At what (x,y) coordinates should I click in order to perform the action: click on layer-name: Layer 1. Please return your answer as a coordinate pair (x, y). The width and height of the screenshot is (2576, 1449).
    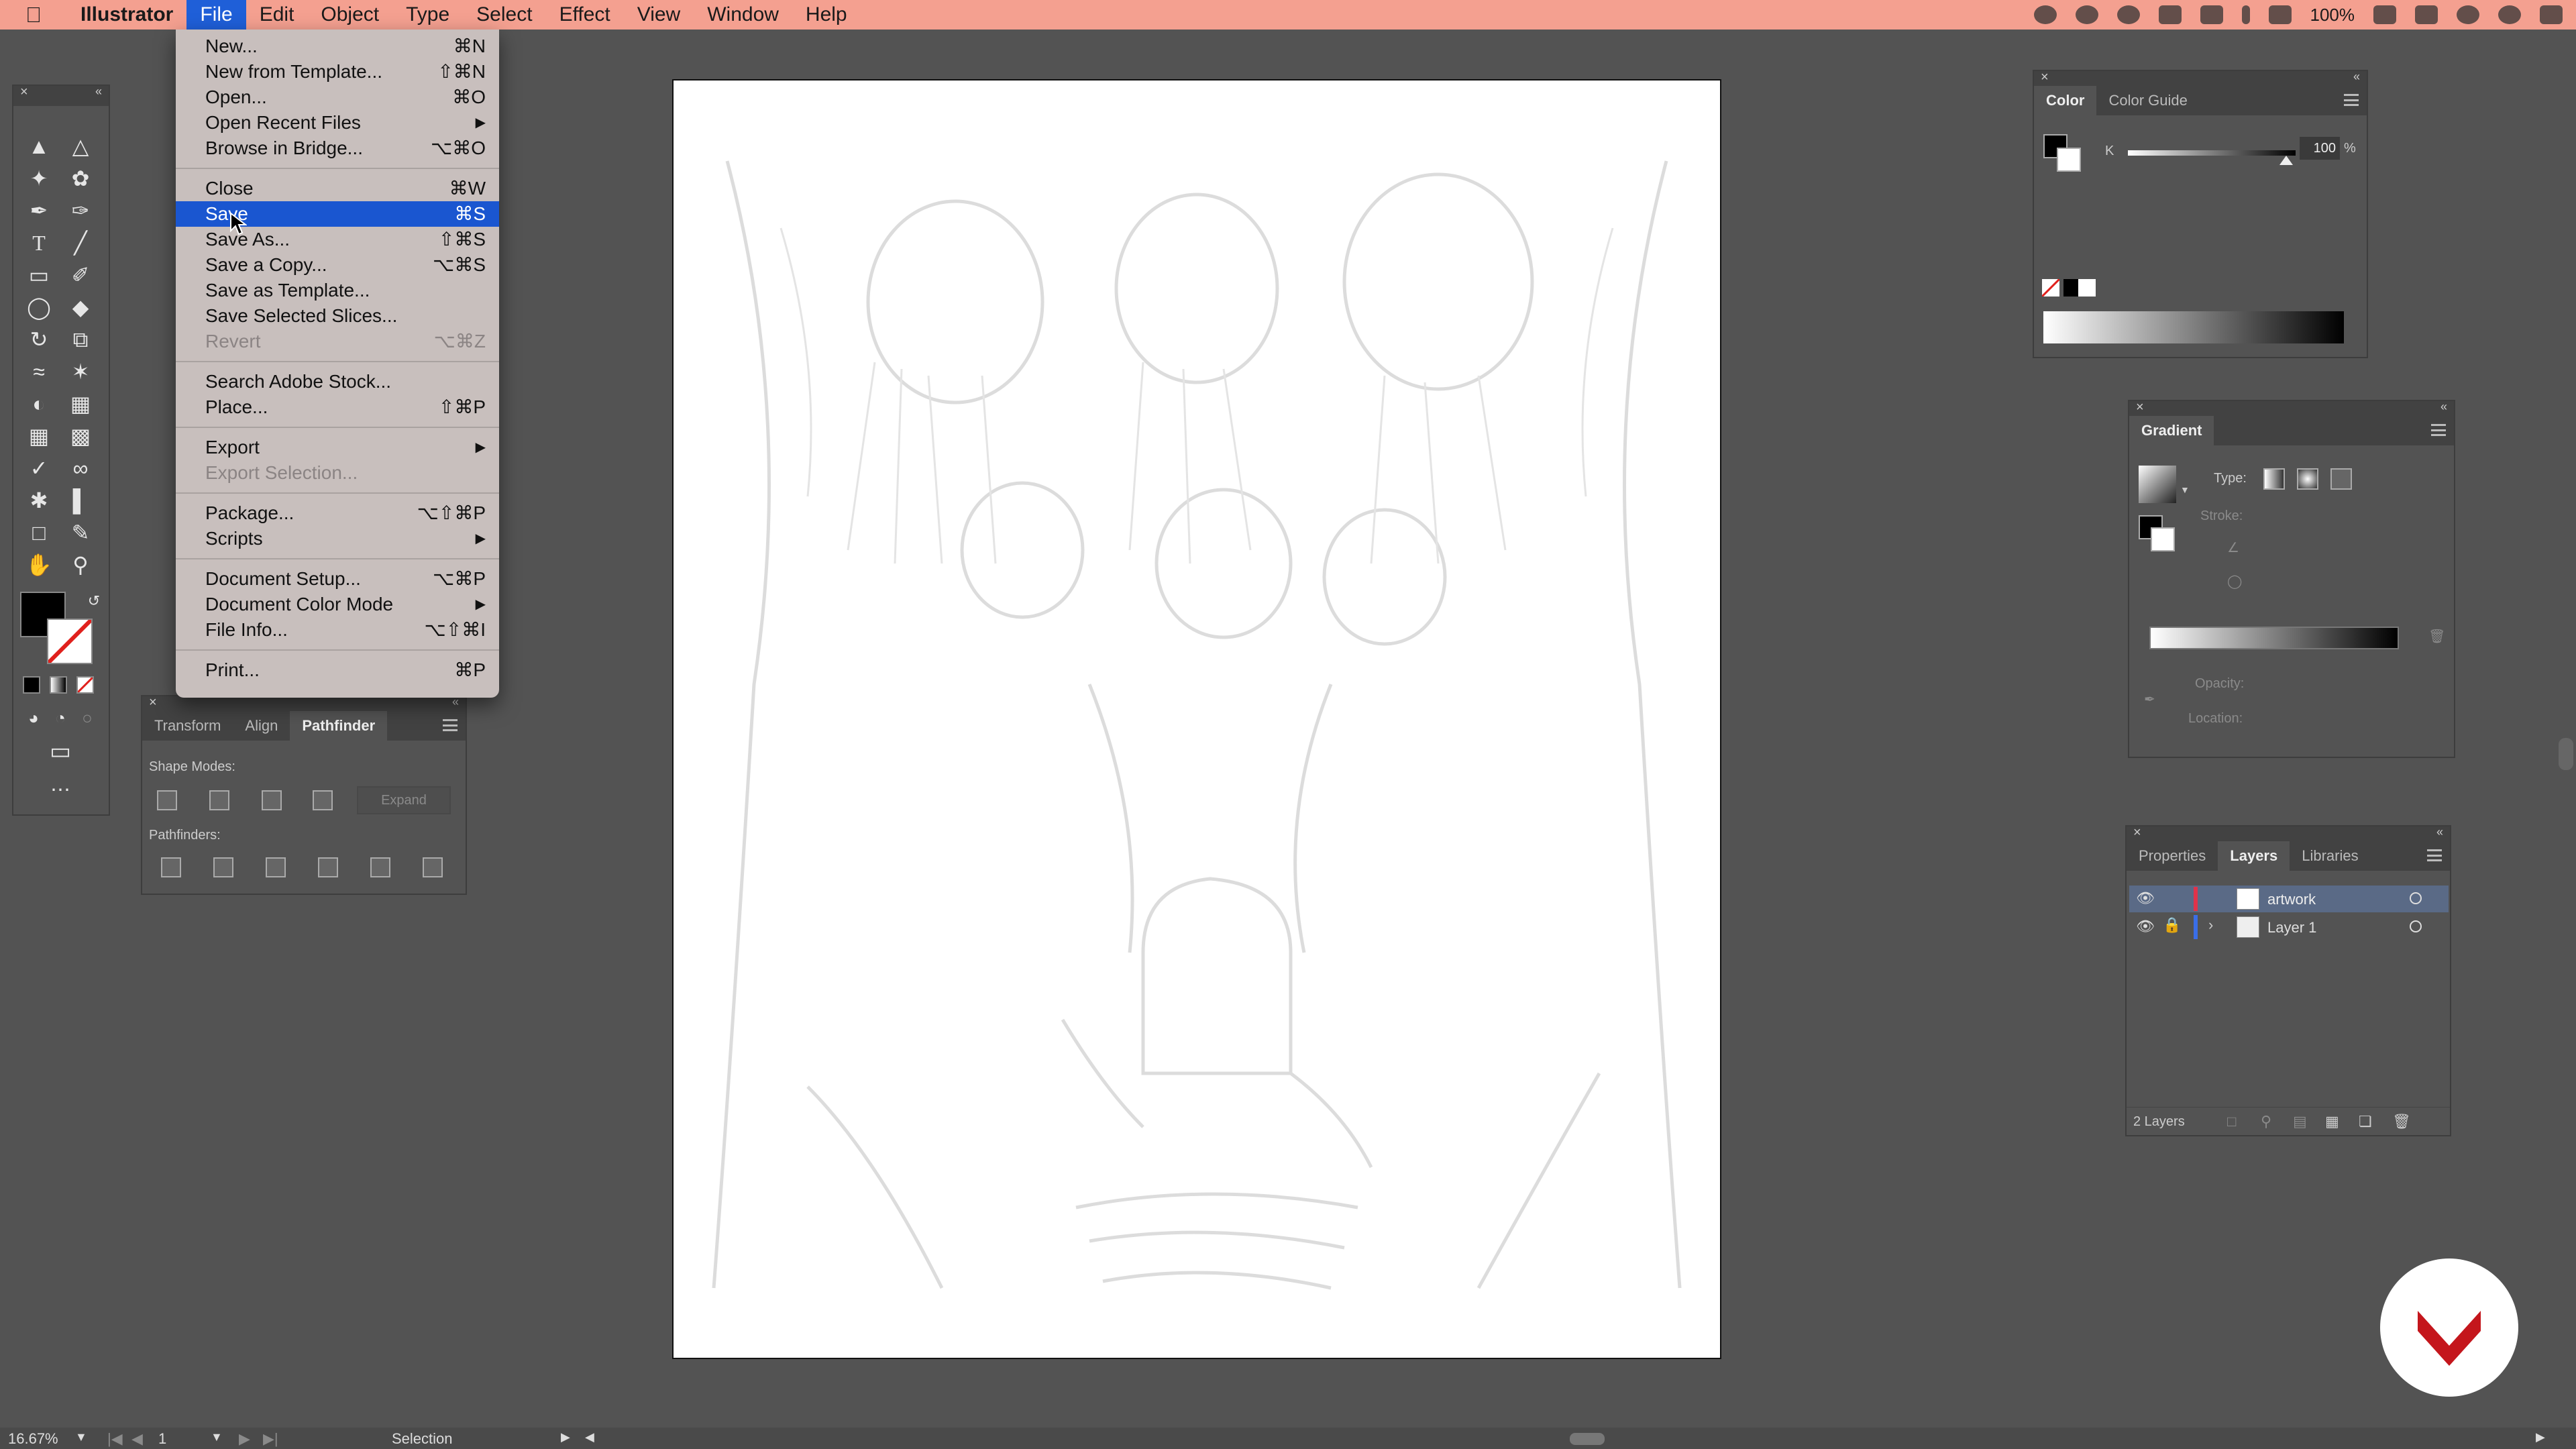
    Looking at the image, I should click on (2291, 927).